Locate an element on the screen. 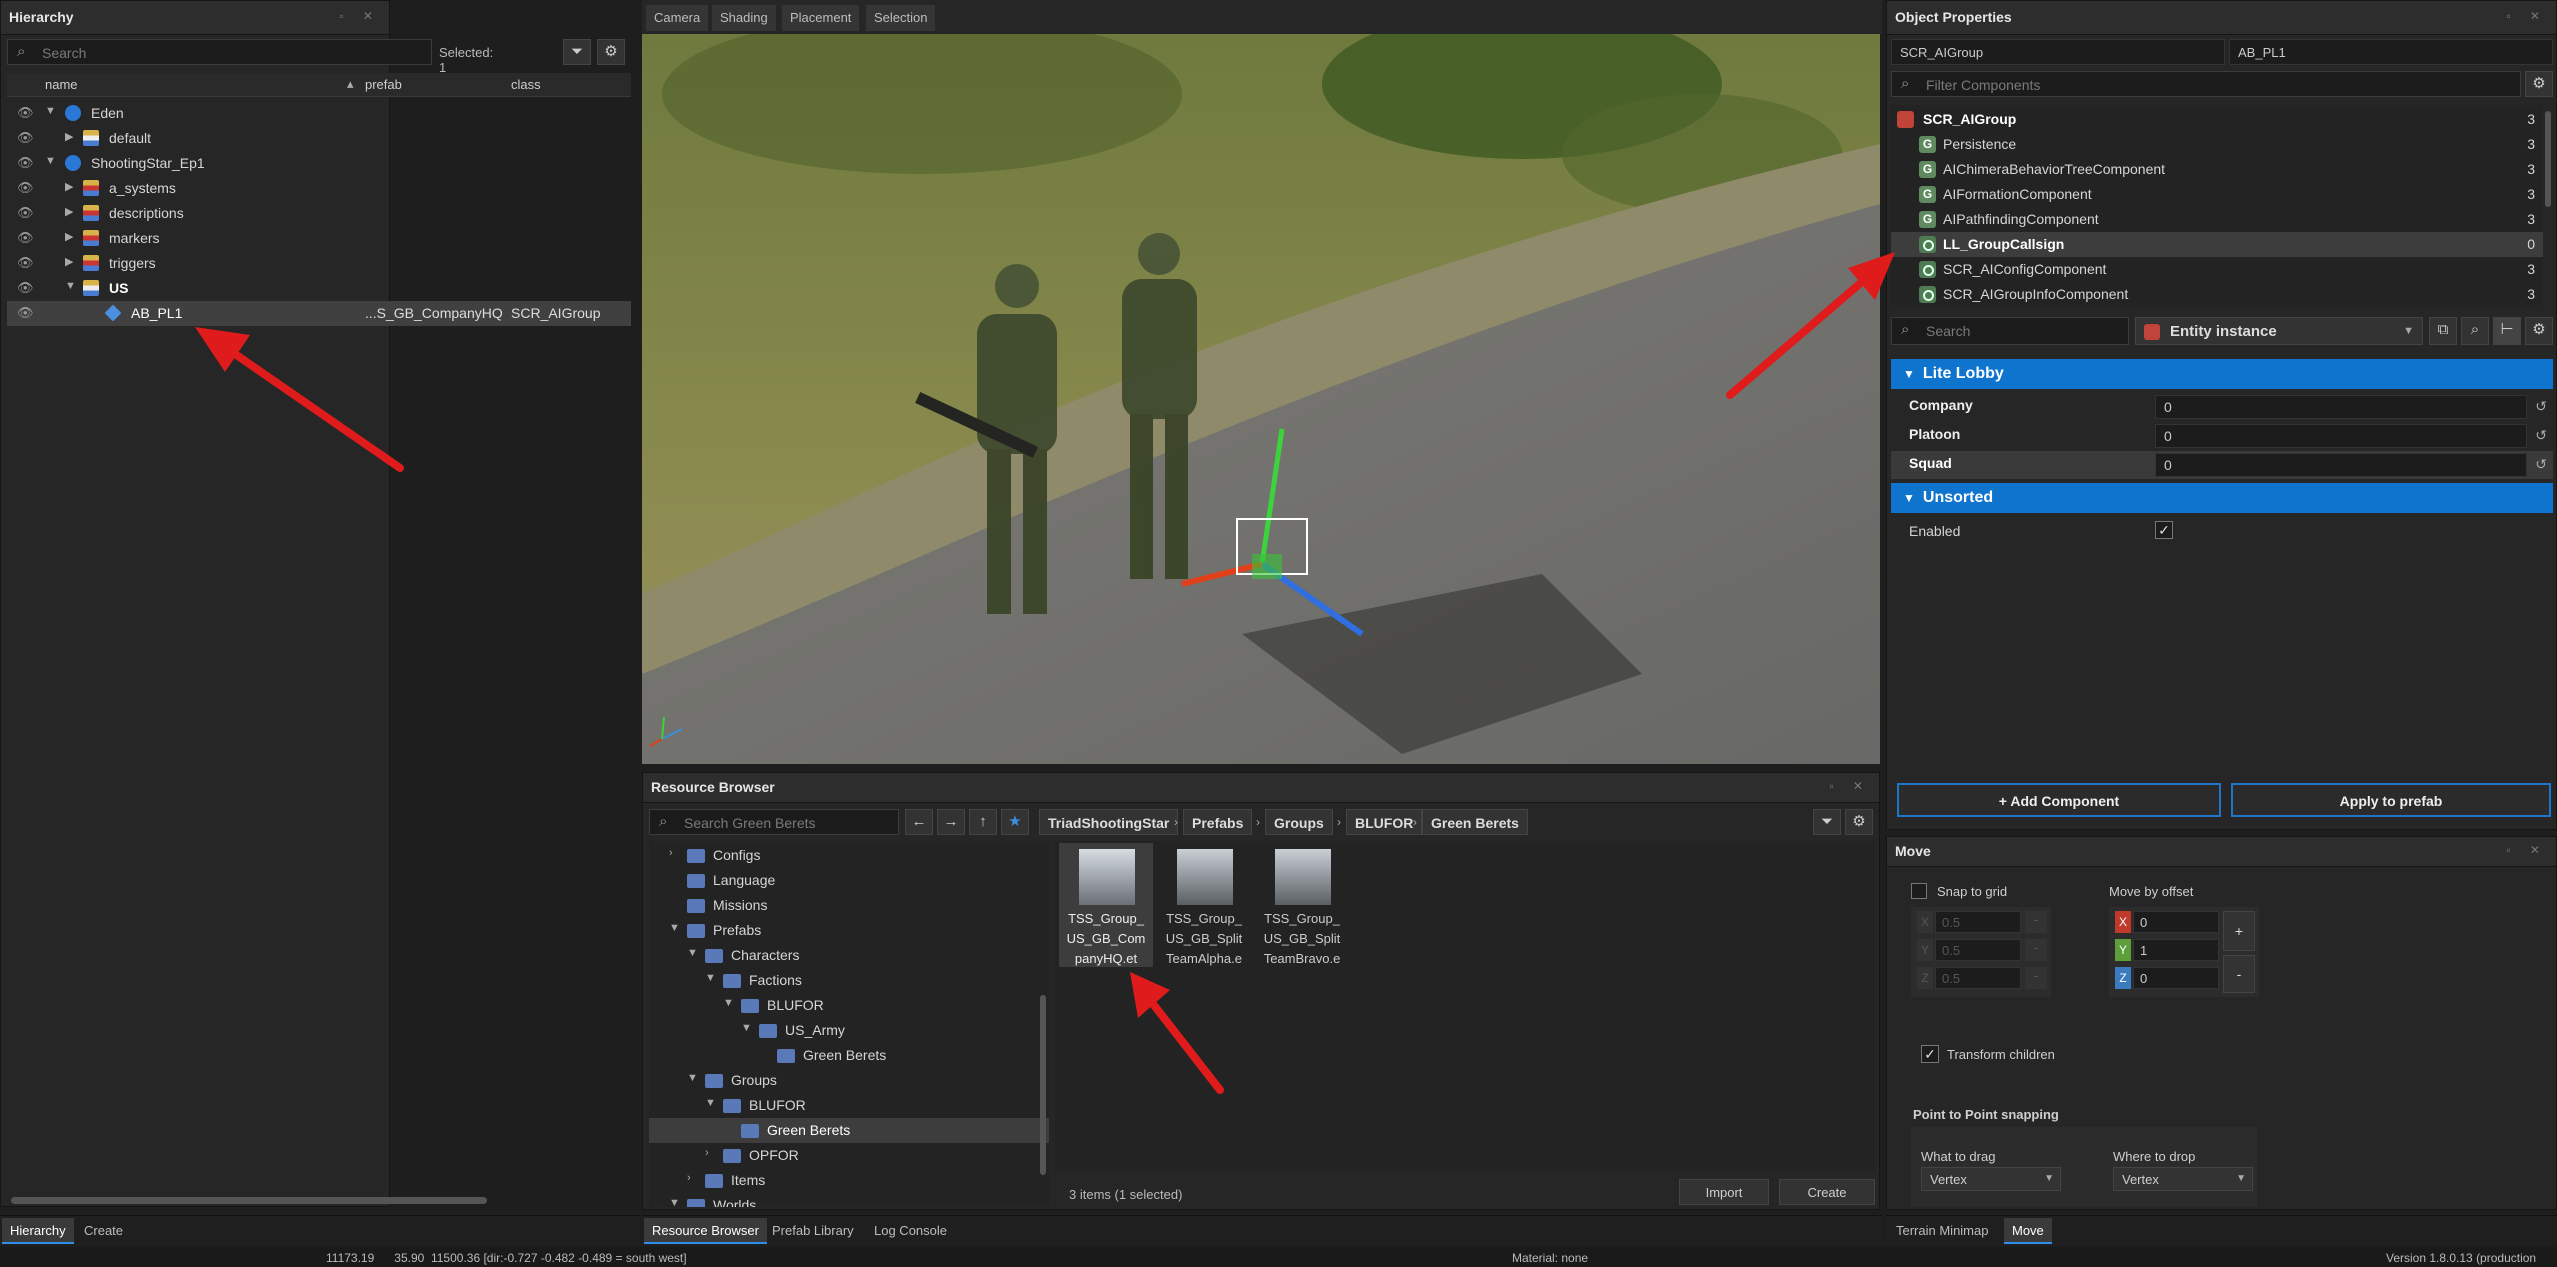  folder-items: › Items is located at coordinates (849, 1180).